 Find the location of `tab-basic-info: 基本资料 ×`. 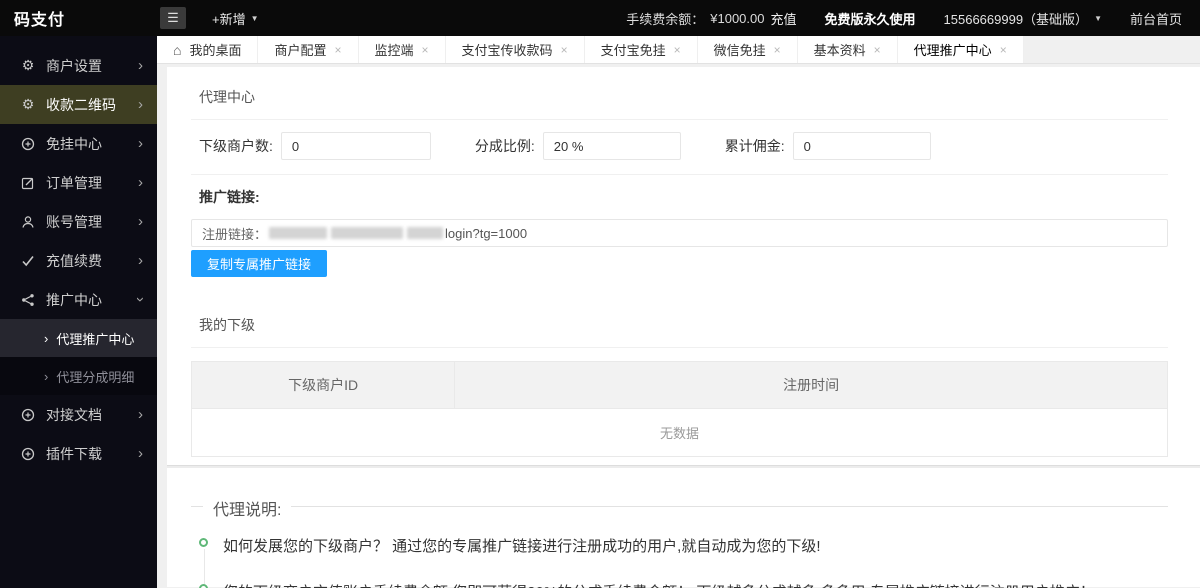

tab-basic-info: 基本资料 × is located at coordinates (847, 49).